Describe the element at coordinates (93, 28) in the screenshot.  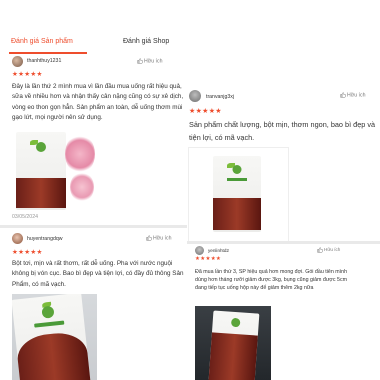
I see `review-tabs: Đánh giá Sản phẩm Đánh giá Shop` at that location.